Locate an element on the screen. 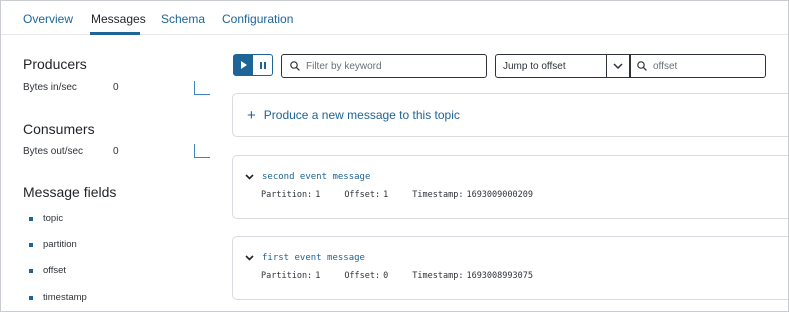 The height and width of the screenshot is (312, 789). producers-heading: Producers is located at coordinates (55, 64).